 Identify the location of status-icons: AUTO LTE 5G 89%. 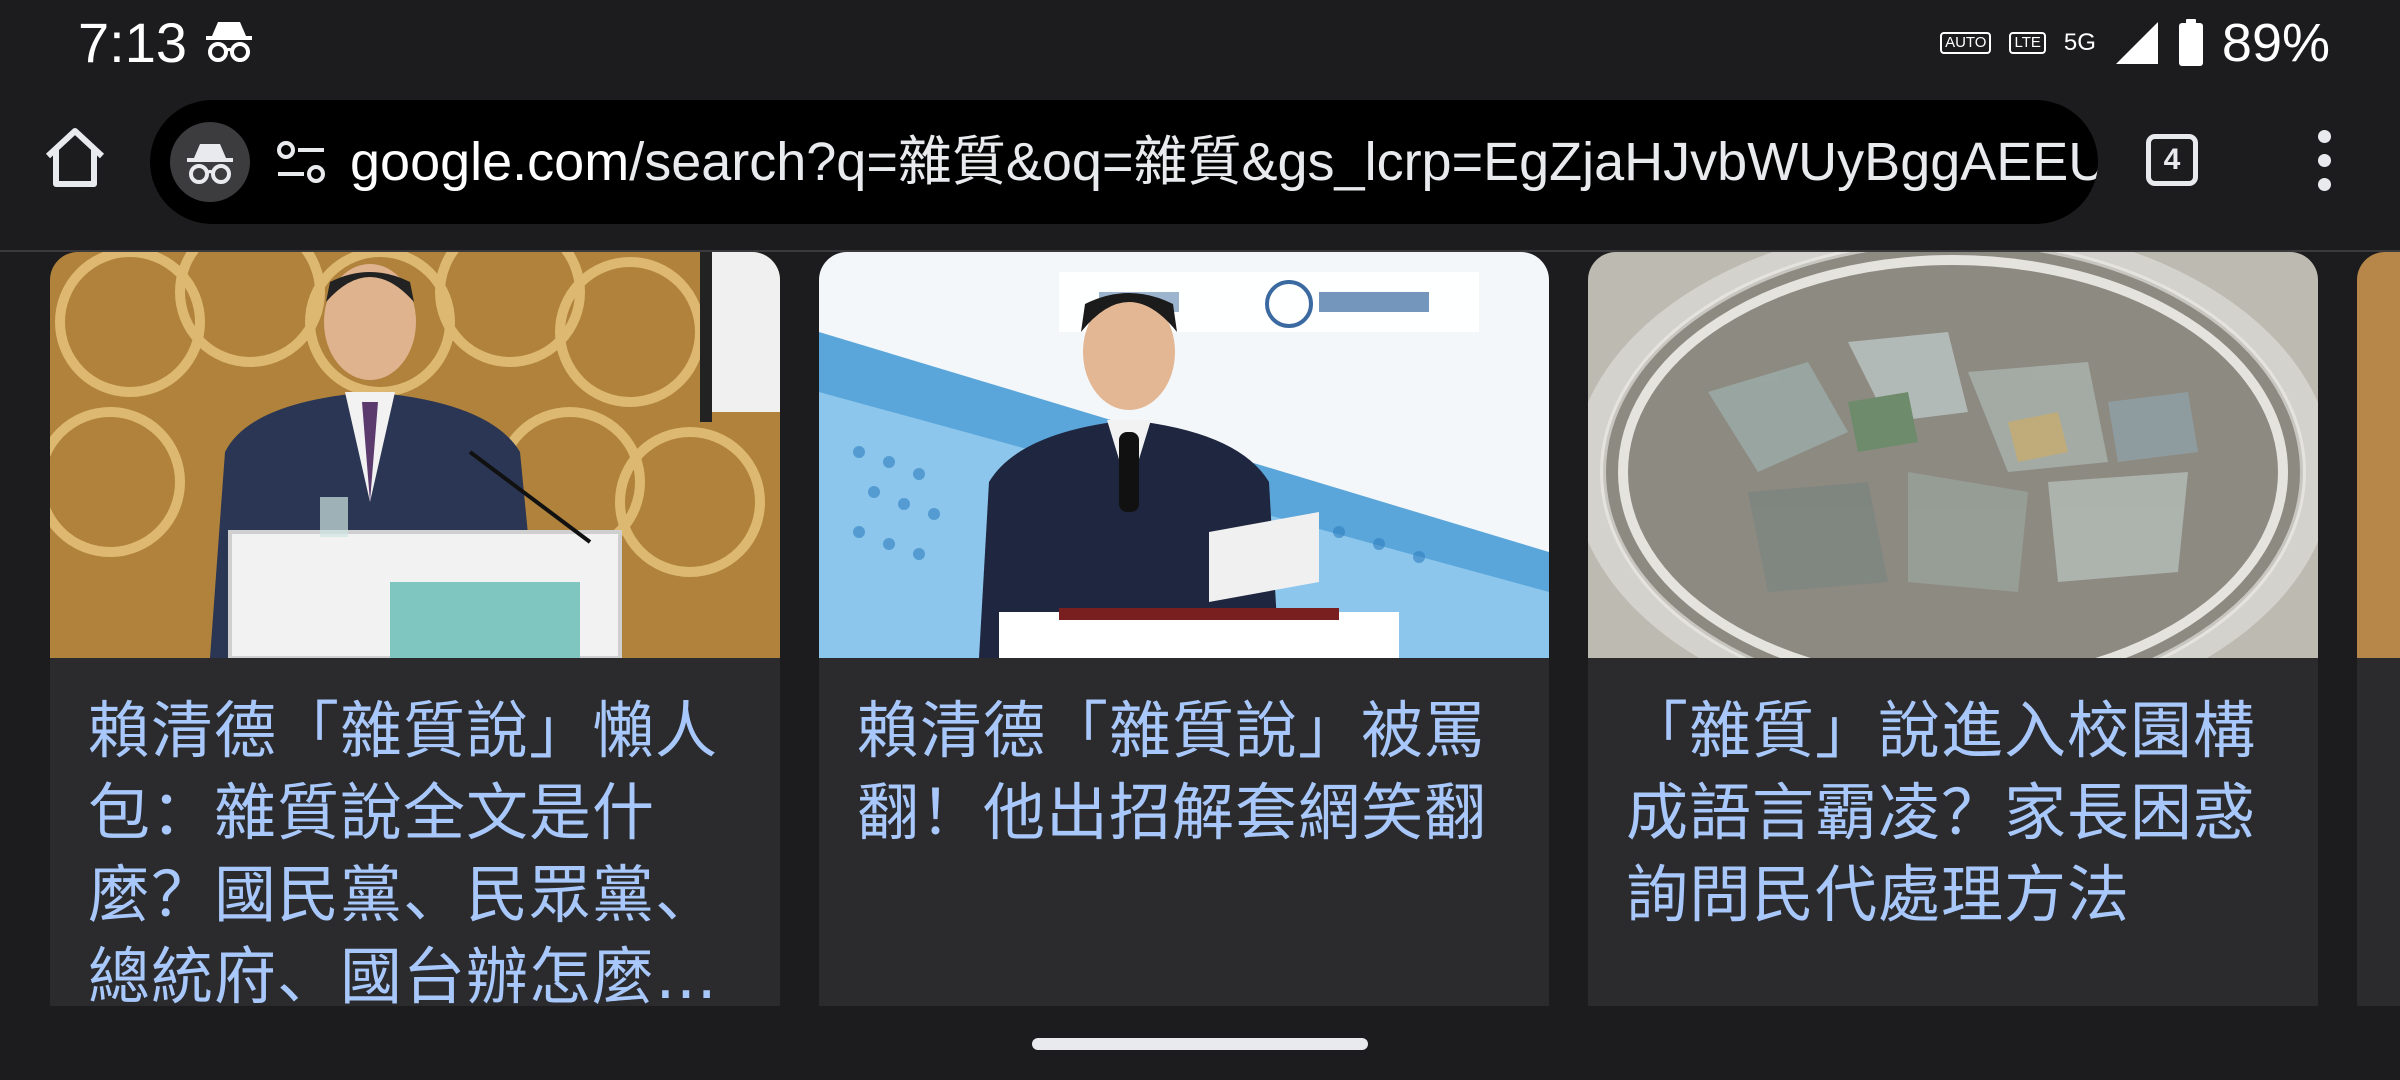
(2135, 43).